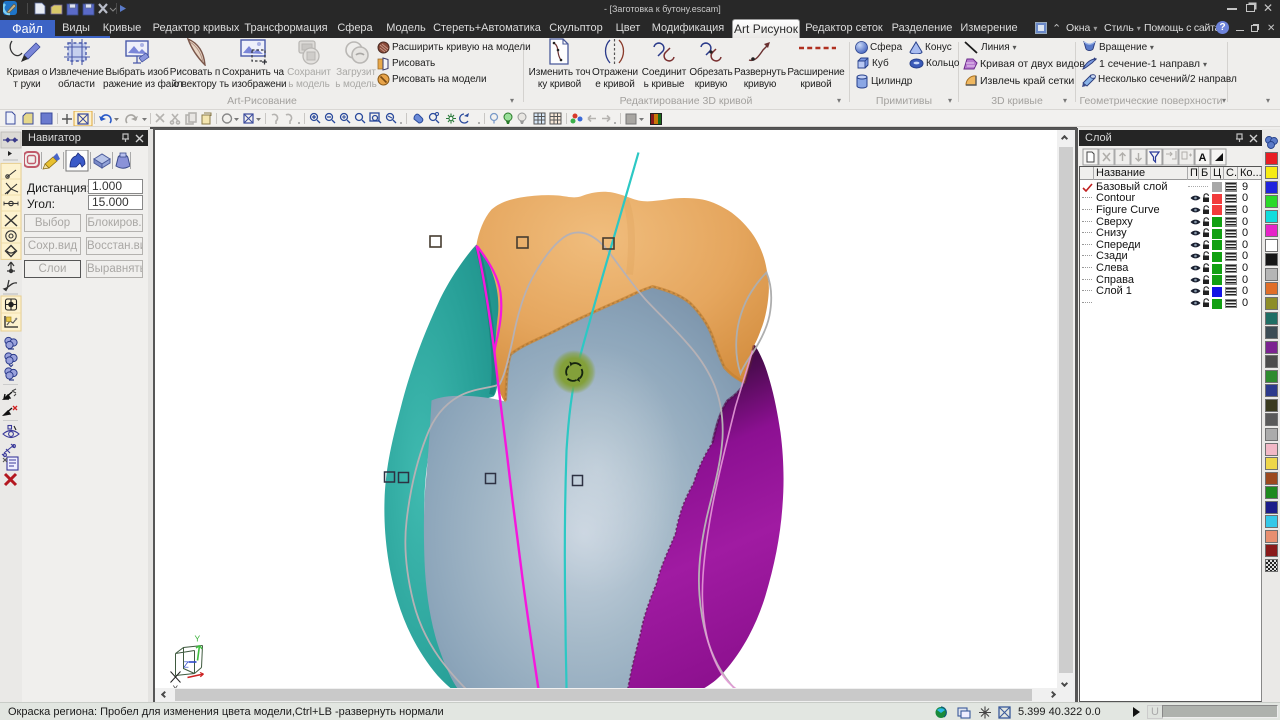 The height and width of the screenshot is (720, 1280). I want to click on svg-text: Z, so click(185, 664).